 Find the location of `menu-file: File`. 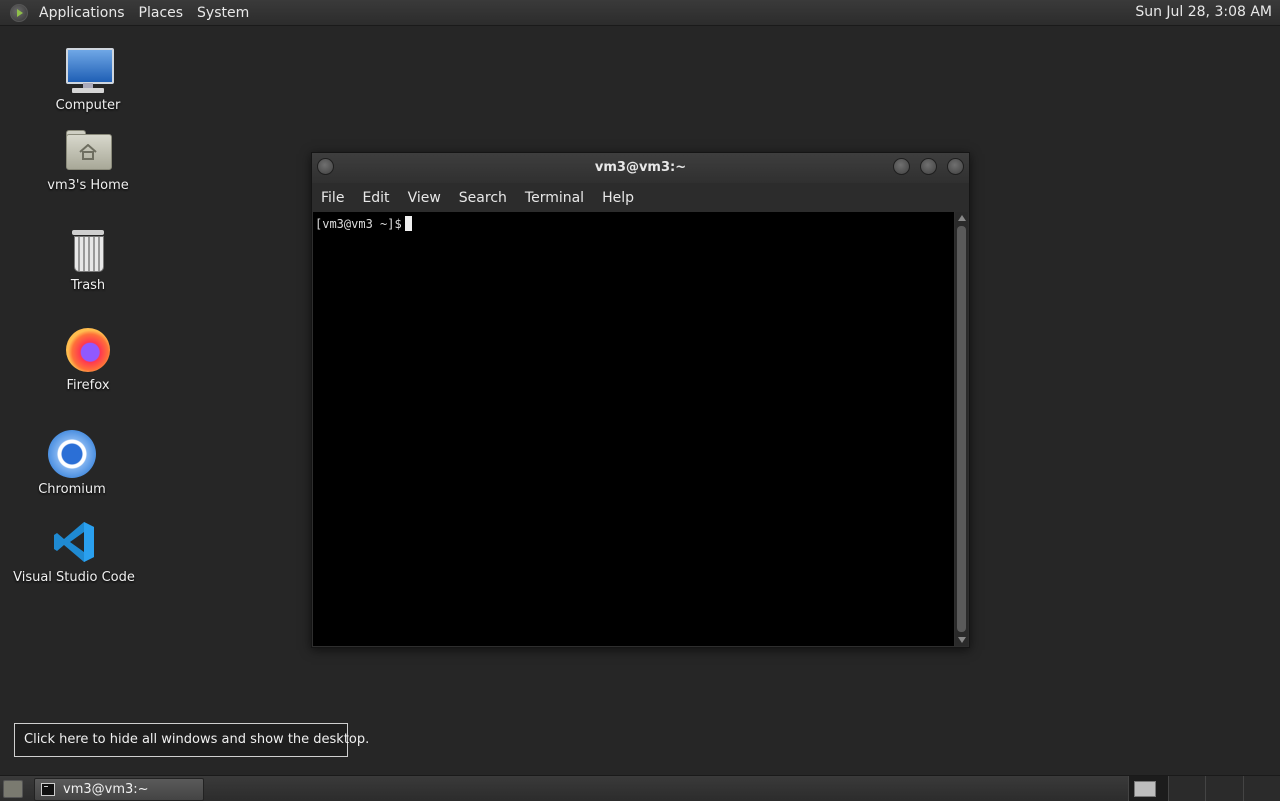

menu-file: File is located at coordinates (332, 198).